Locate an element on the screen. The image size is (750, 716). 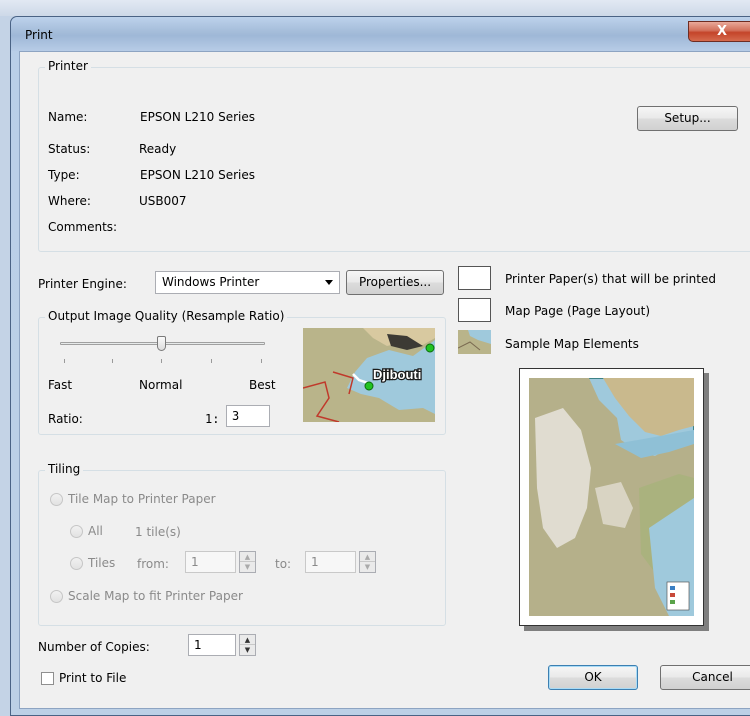
preview-place-label: Djibouti is located at coordinates (397, 374).